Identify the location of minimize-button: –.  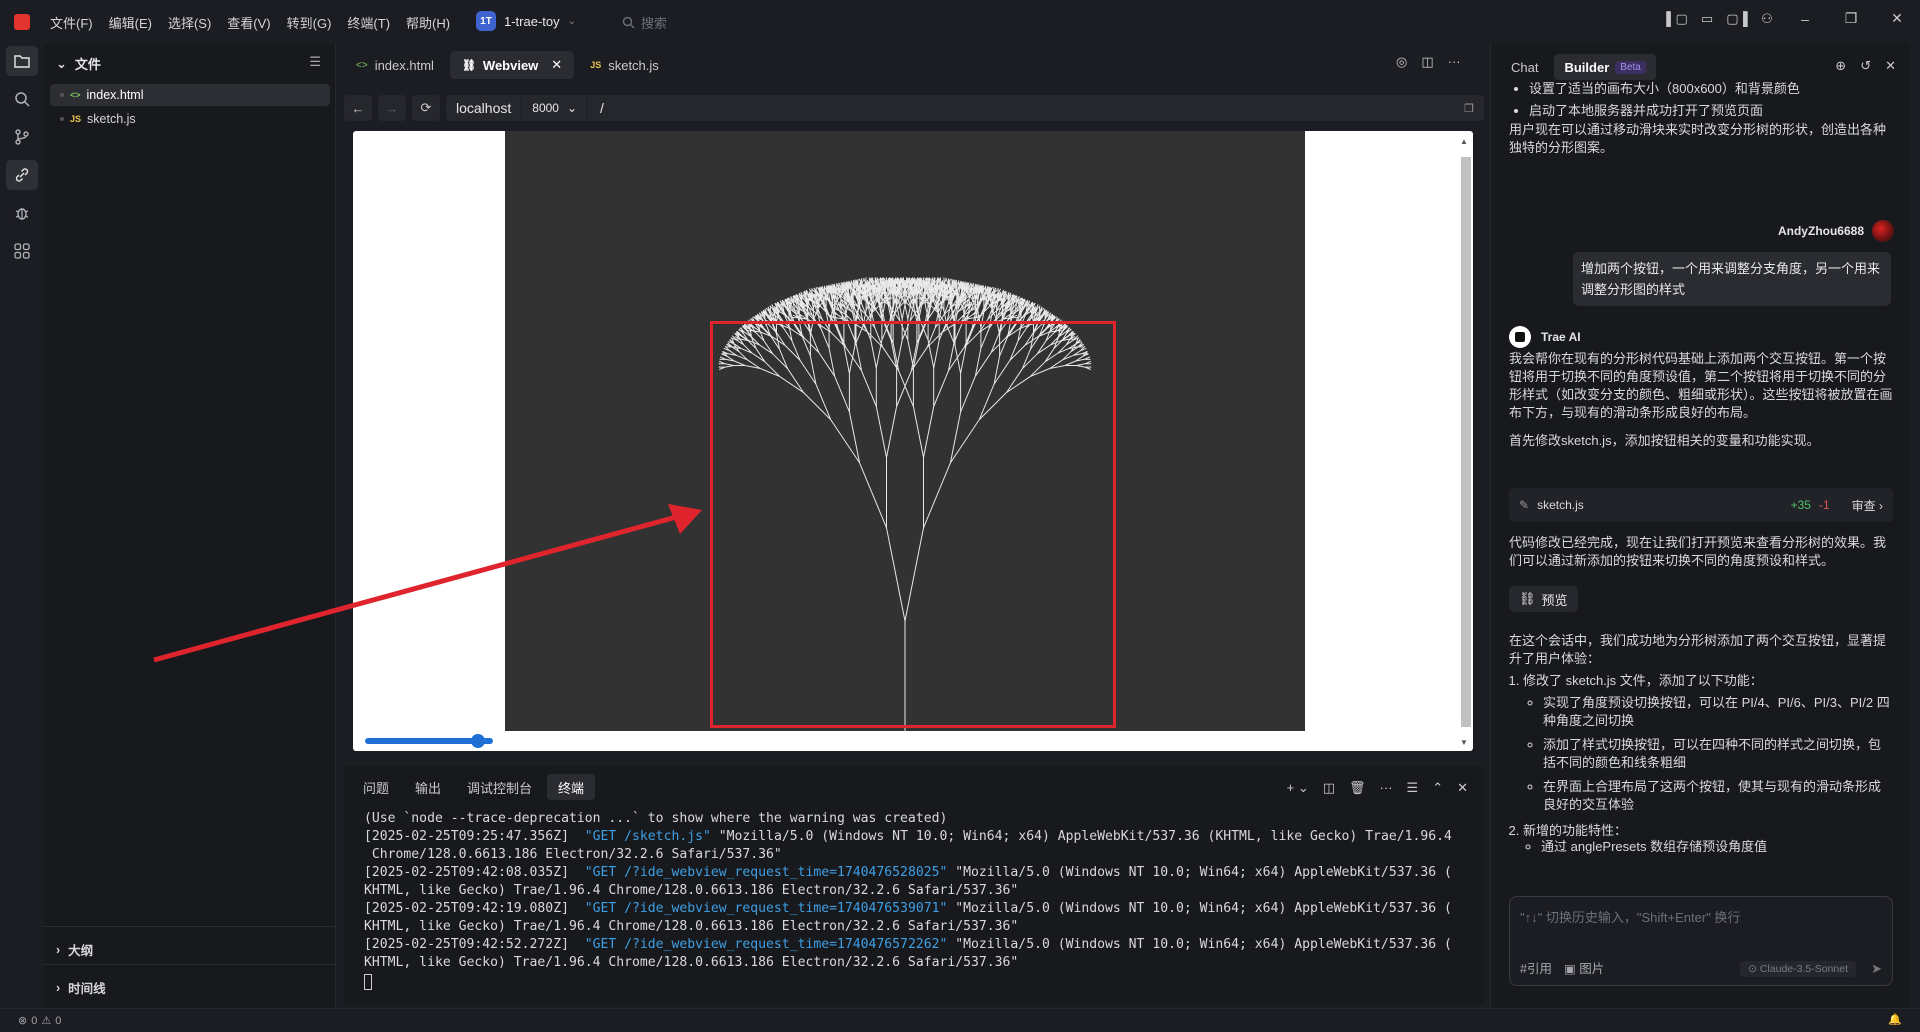
(1805, 19).